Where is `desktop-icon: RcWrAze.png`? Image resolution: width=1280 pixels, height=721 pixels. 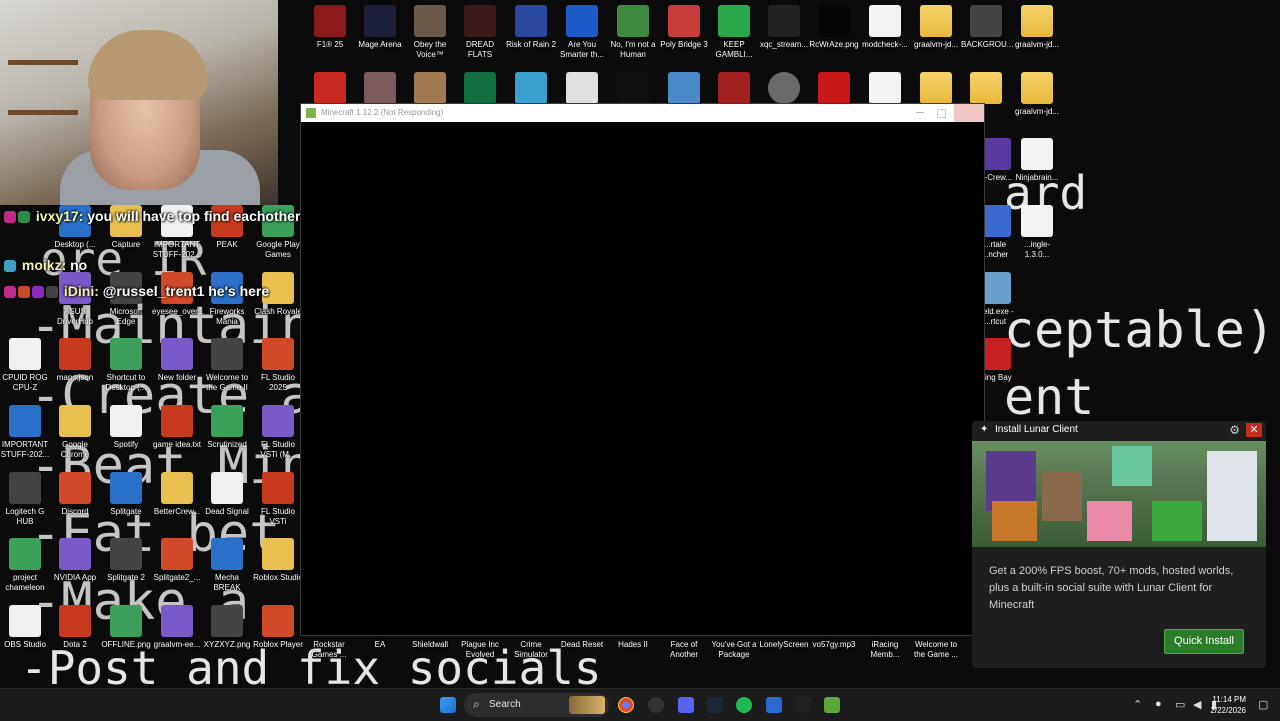 desktop-icon: RcWrAze.png is located at coordinates (834, 27).